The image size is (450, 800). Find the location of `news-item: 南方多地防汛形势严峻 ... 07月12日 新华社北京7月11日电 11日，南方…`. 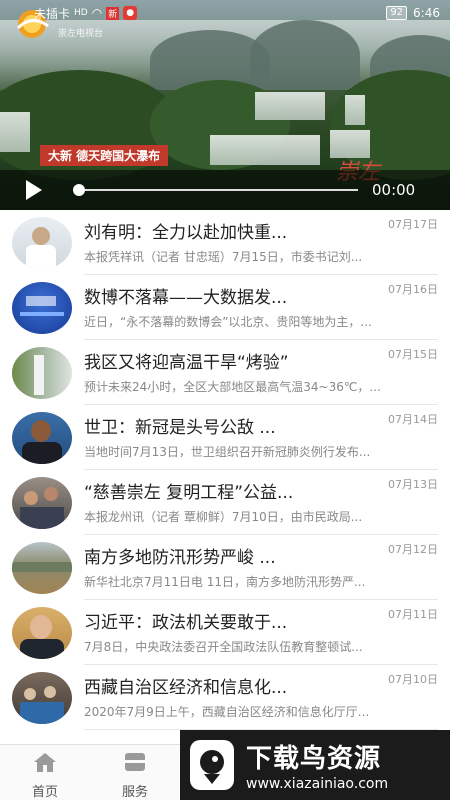

news-item: 南方多地防汛形势严峻 ... 07月12日 新华社北京7月11日电 11日，南方… is located at coordinates (225, 567).